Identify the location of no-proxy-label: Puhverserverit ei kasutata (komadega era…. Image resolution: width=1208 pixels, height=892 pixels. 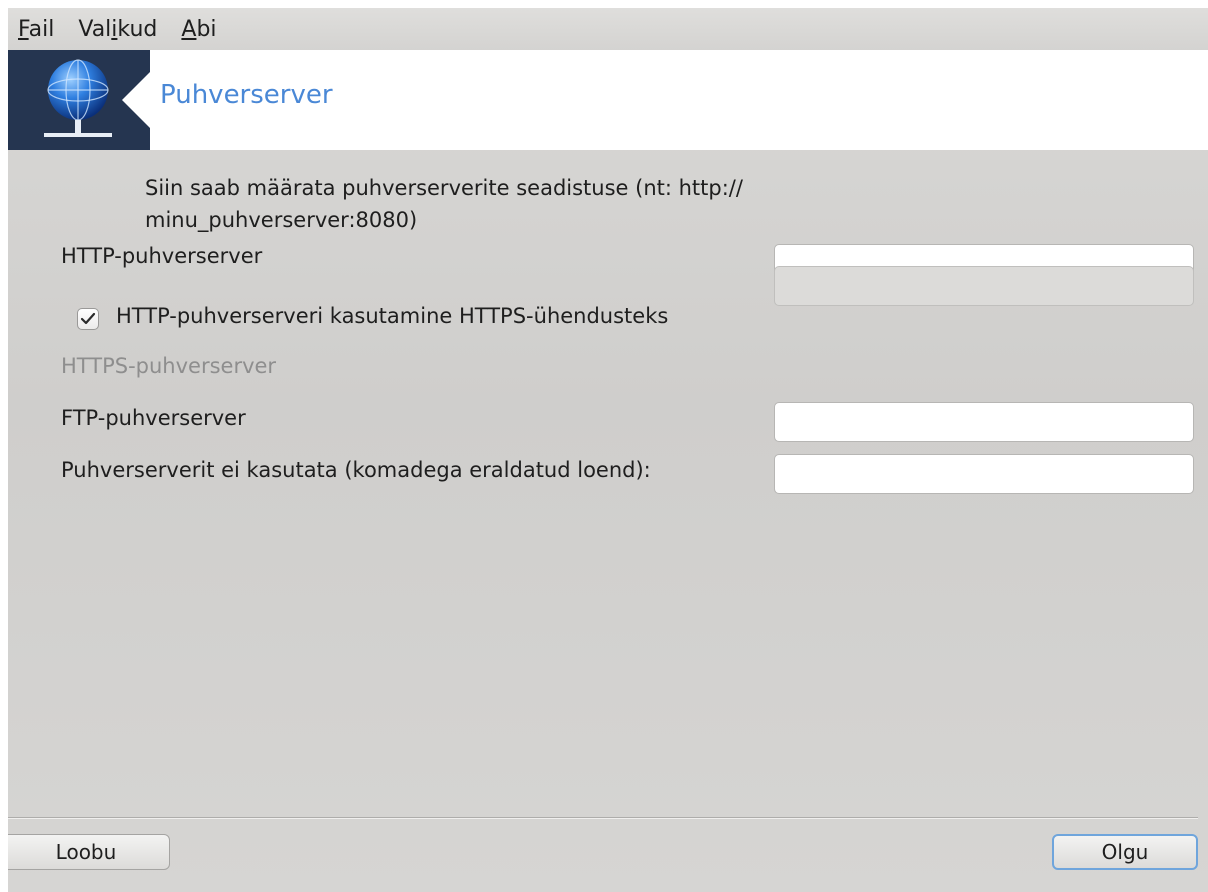
(356, 470).